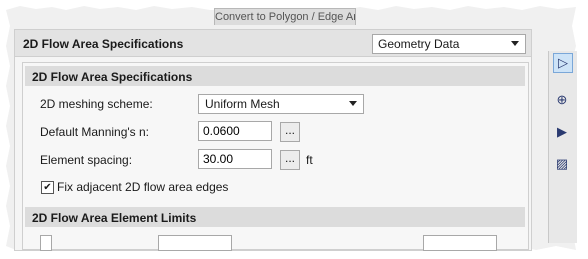 The height and width of the screenshot is (259, 588). What do you see at coordinates (460, 243) in the screenshot?
I see `limits-max-input` at bounding box center [460, 243].